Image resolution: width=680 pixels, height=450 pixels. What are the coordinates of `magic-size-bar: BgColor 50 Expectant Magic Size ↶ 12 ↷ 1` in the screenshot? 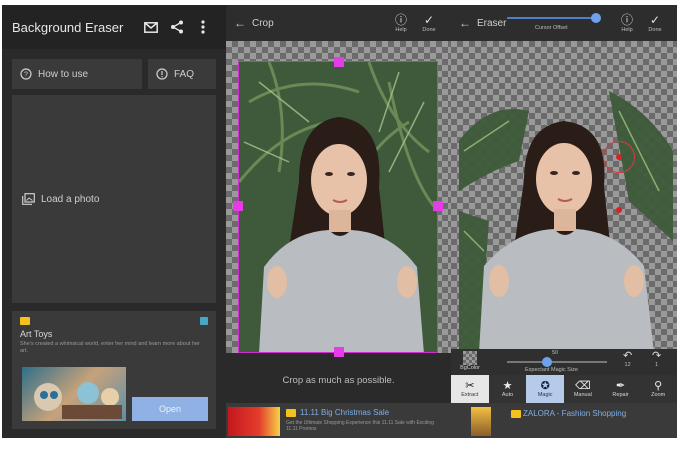 It's located at (564, 362).